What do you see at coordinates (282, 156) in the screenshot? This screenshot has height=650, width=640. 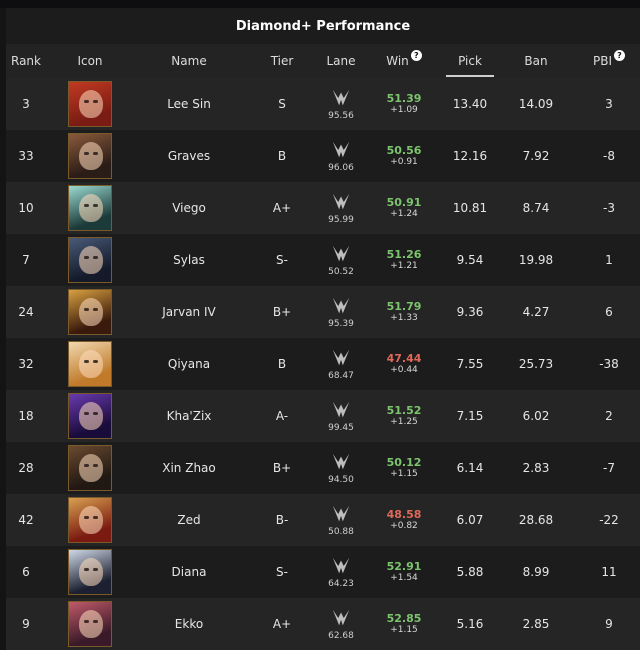 I see `tier-cell: B` at bounding box center [282, 156].